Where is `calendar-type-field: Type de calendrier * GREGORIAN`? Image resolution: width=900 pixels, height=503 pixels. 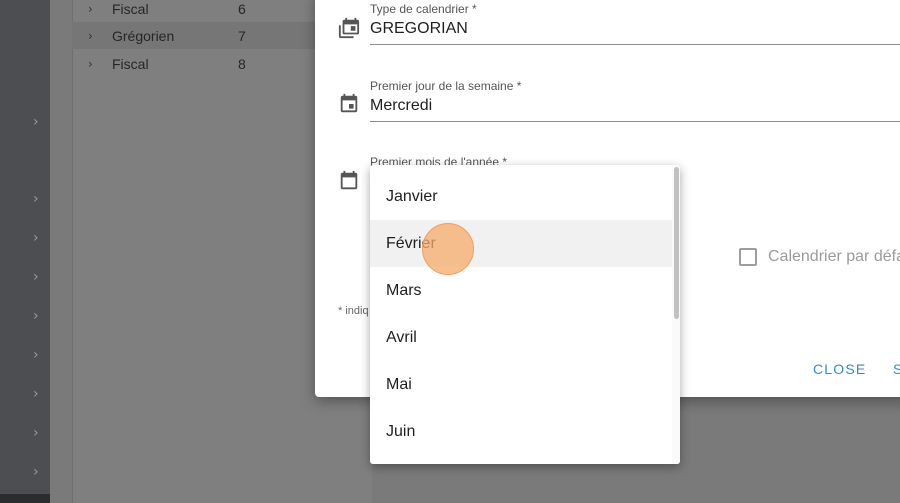
calendar-type-field: Type de calendrier * GREGORIAN is located at coordinates (635, 23).